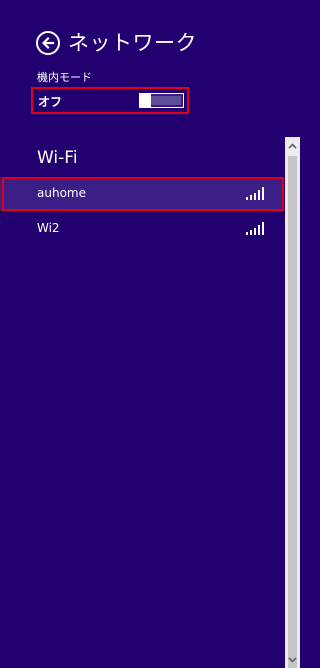 Image resolution: width=320 pixels, height=668 pixels. What do you see at coordinates (61, 193) in the screenshot?
I see `network-name: auhome` at bounding box center [61, 193].